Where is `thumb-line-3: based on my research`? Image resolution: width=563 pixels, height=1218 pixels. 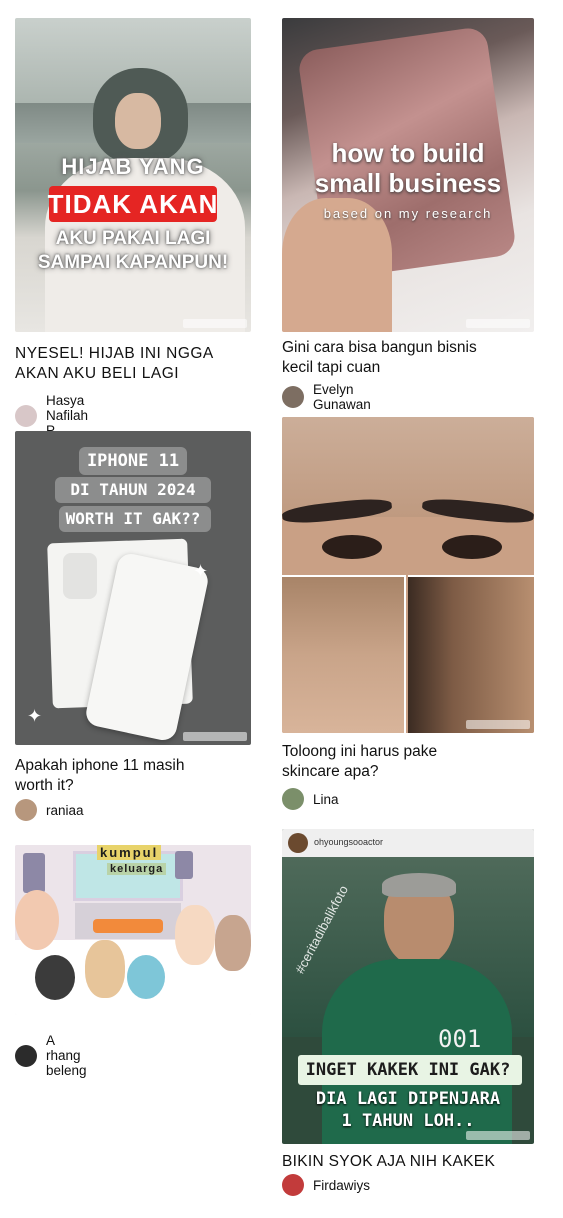
thumb-line-3: based on my research is located at coordinates (408, 213).